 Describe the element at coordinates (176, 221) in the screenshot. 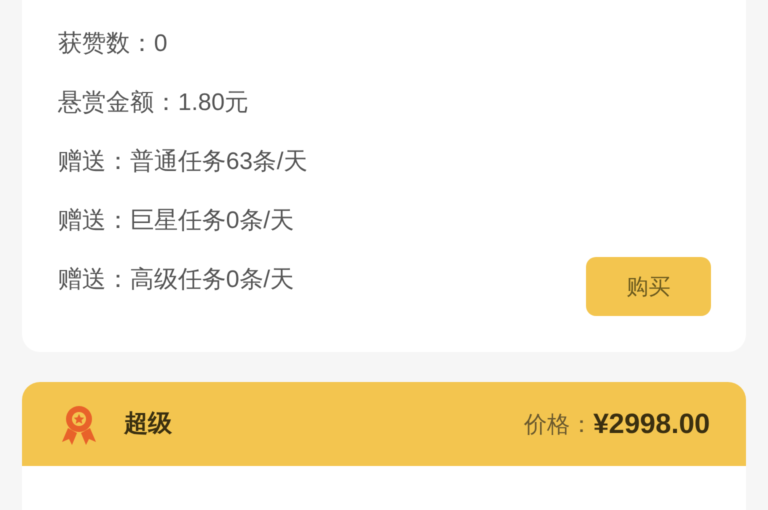

I see `info-text: 赠送：巨星任务0条/天` at that location.